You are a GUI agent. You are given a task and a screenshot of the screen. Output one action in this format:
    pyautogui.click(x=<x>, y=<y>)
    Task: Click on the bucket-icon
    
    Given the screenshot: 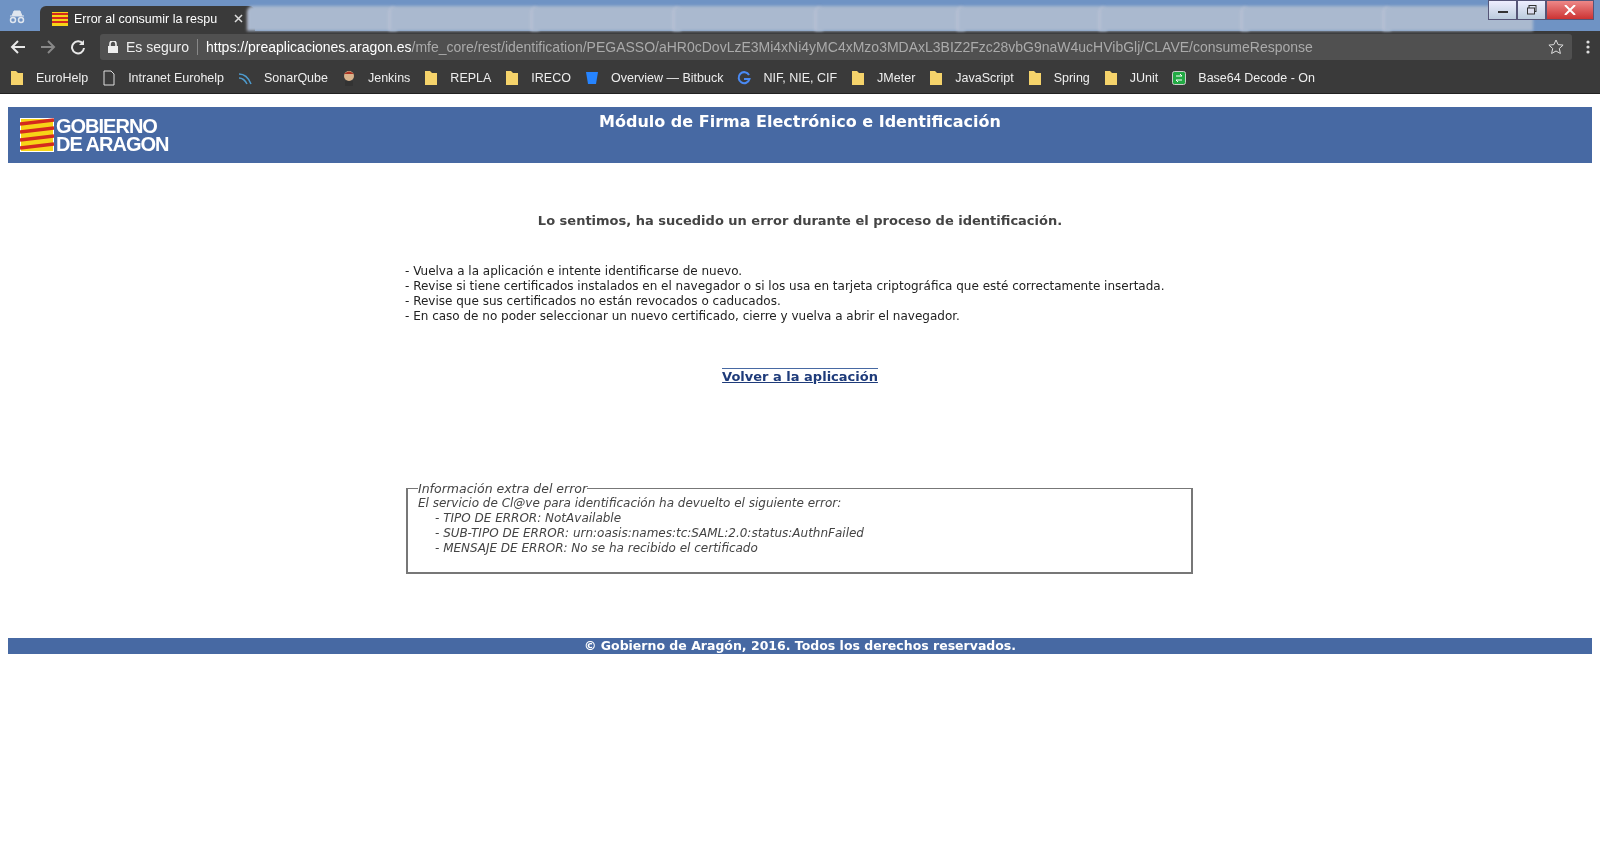 What is the action you would take?
    pyautogui.click(x=591, y=78)
    